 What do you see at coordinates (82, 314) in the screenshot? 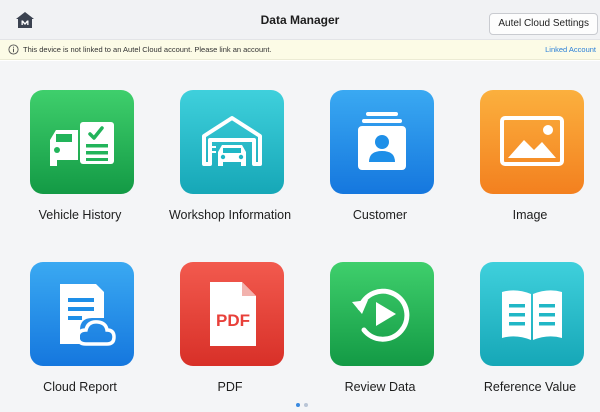
I see `cloud-report-icon` at bounding box center [82, 314].